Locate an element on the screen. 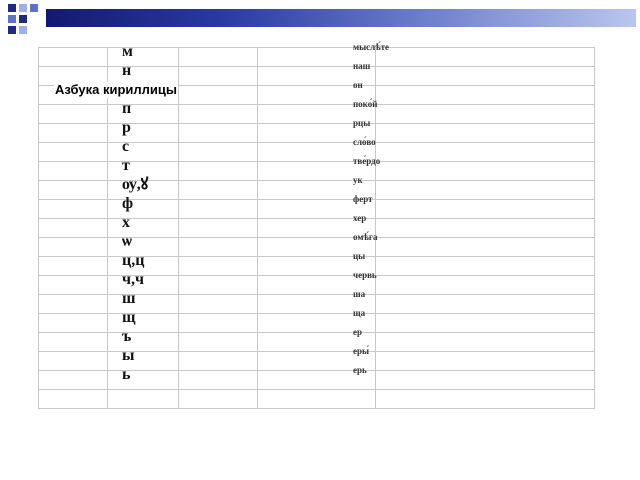 Image resolution: width=640 pixels, height=480 pixels. letter-name: ерь is located at coordinates (360, 370).